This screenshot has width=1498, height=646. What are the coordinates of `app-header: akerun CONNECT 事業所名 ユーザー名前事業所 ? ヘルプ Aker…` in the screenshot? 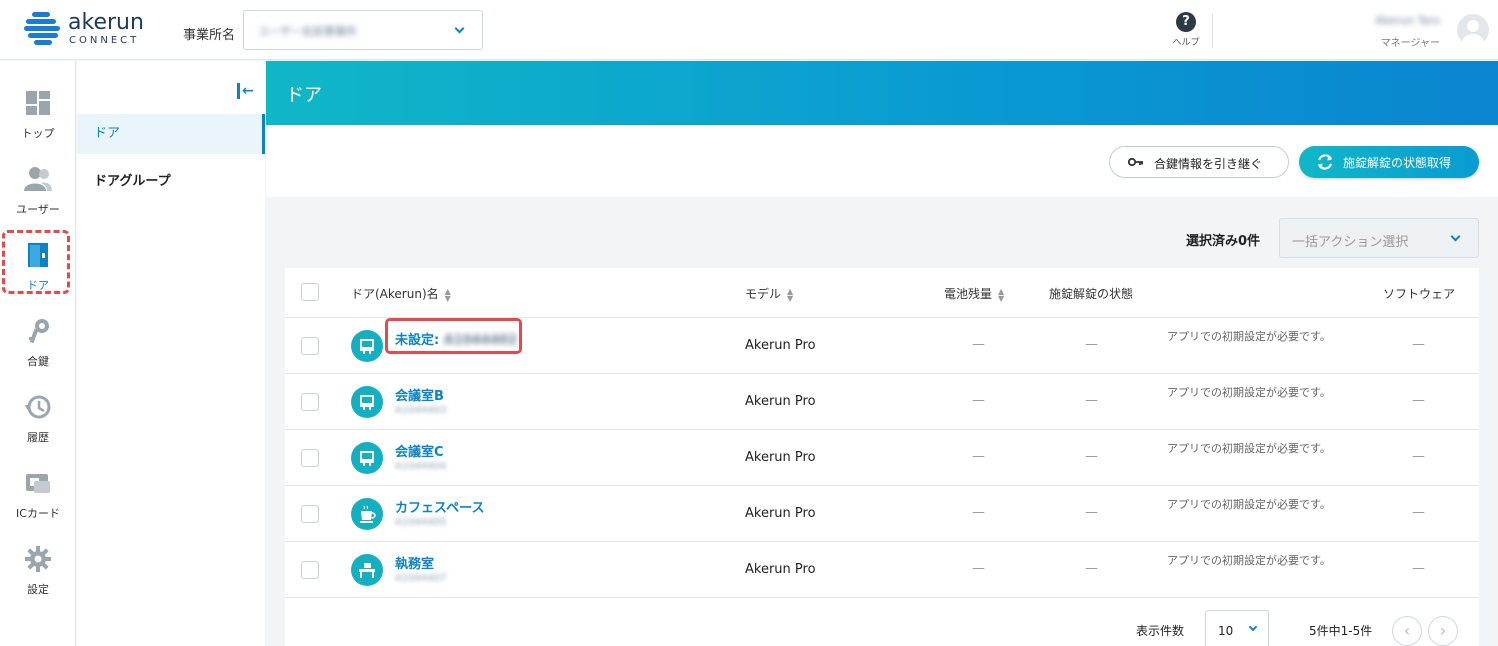 It's located at (749, 30).